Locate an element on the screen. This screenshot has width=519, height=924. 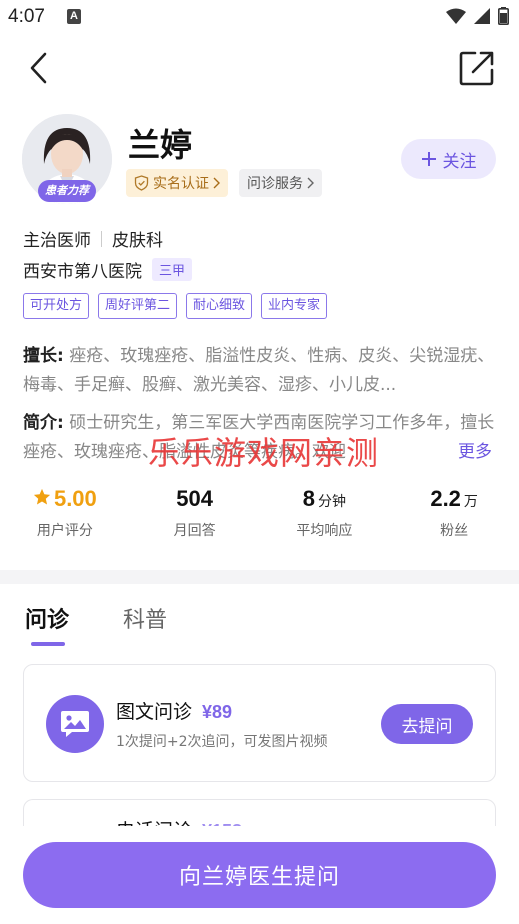
stat-label: 月回答 is located at coordinates (194, 531).